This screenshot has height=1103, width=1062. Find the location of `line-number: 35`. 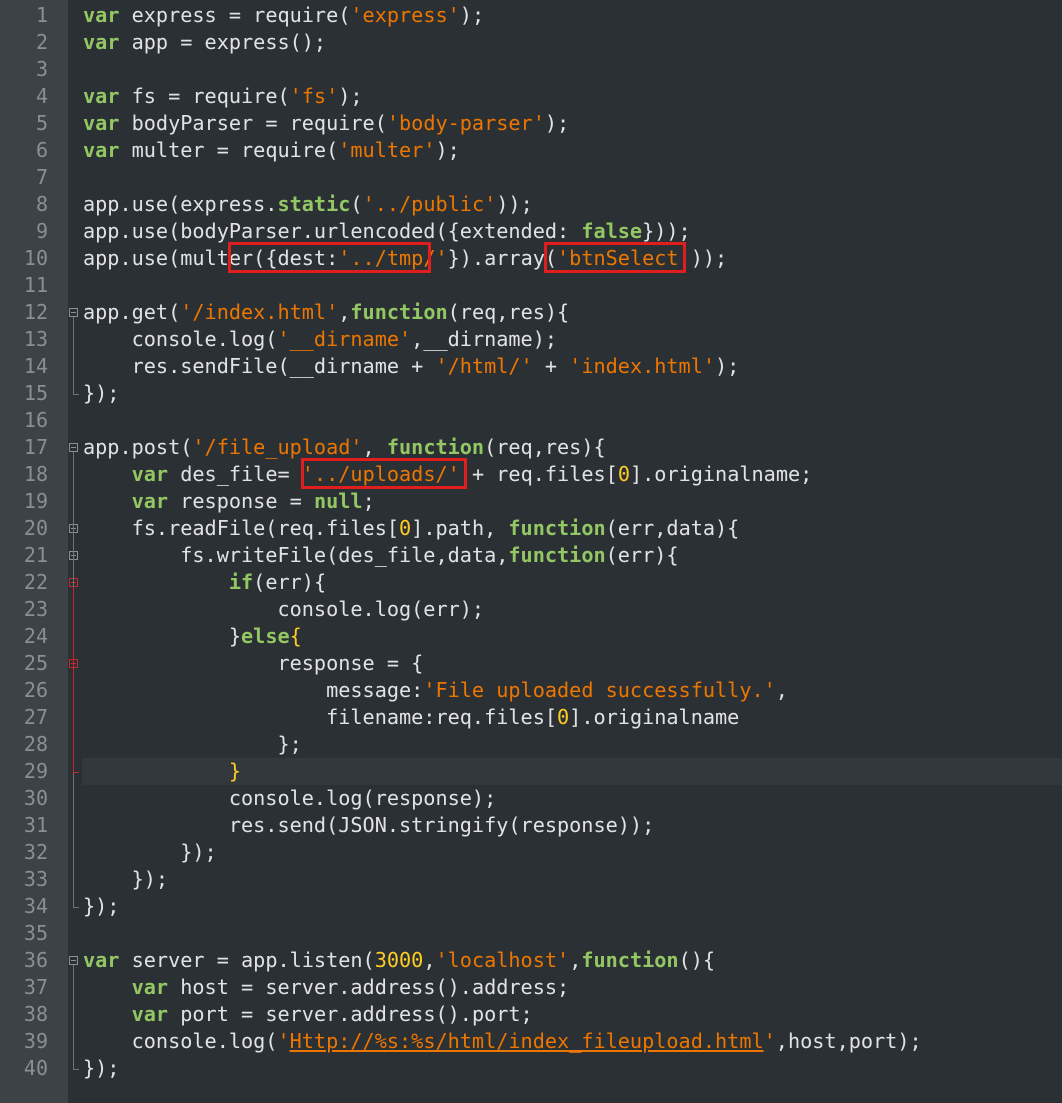

line-number: 35 is located at coordinates (35, 933).